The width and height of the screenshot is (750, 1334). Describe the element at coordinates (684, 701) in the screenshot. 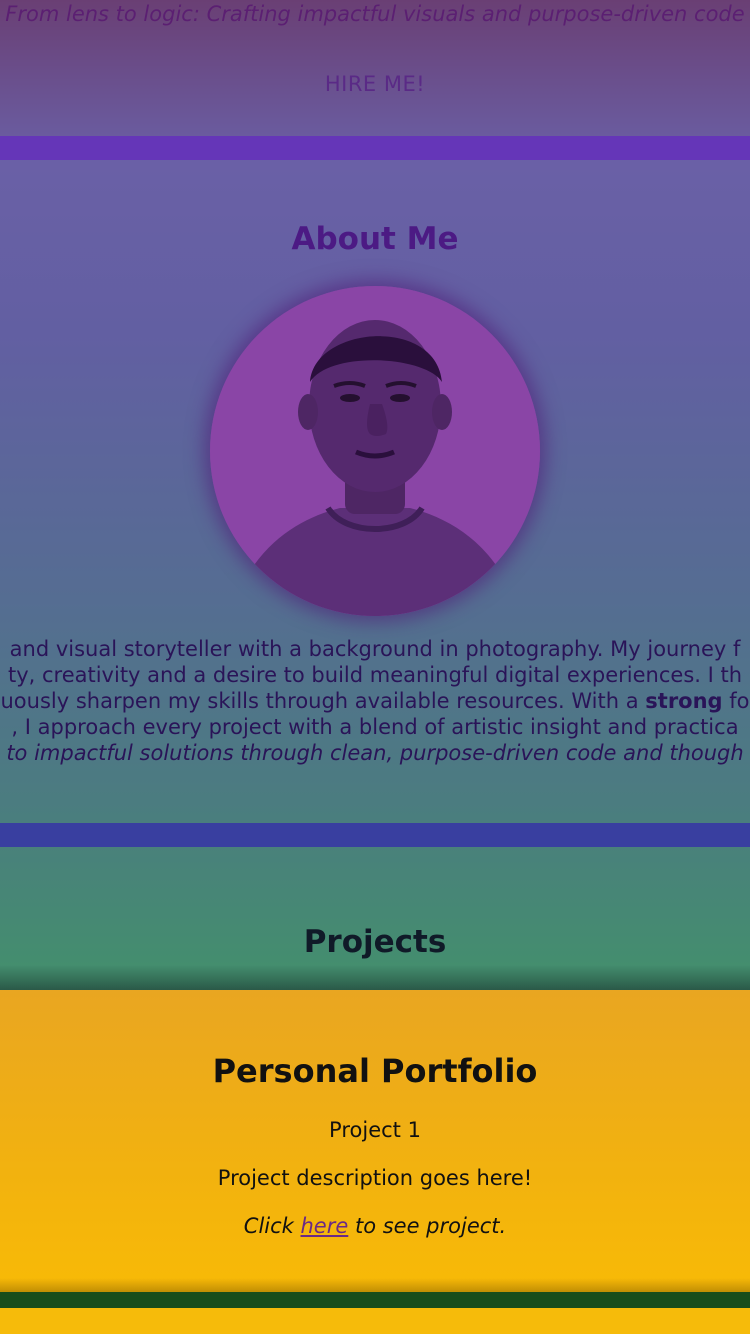

I see `bio-strong-text: strong` at that location.